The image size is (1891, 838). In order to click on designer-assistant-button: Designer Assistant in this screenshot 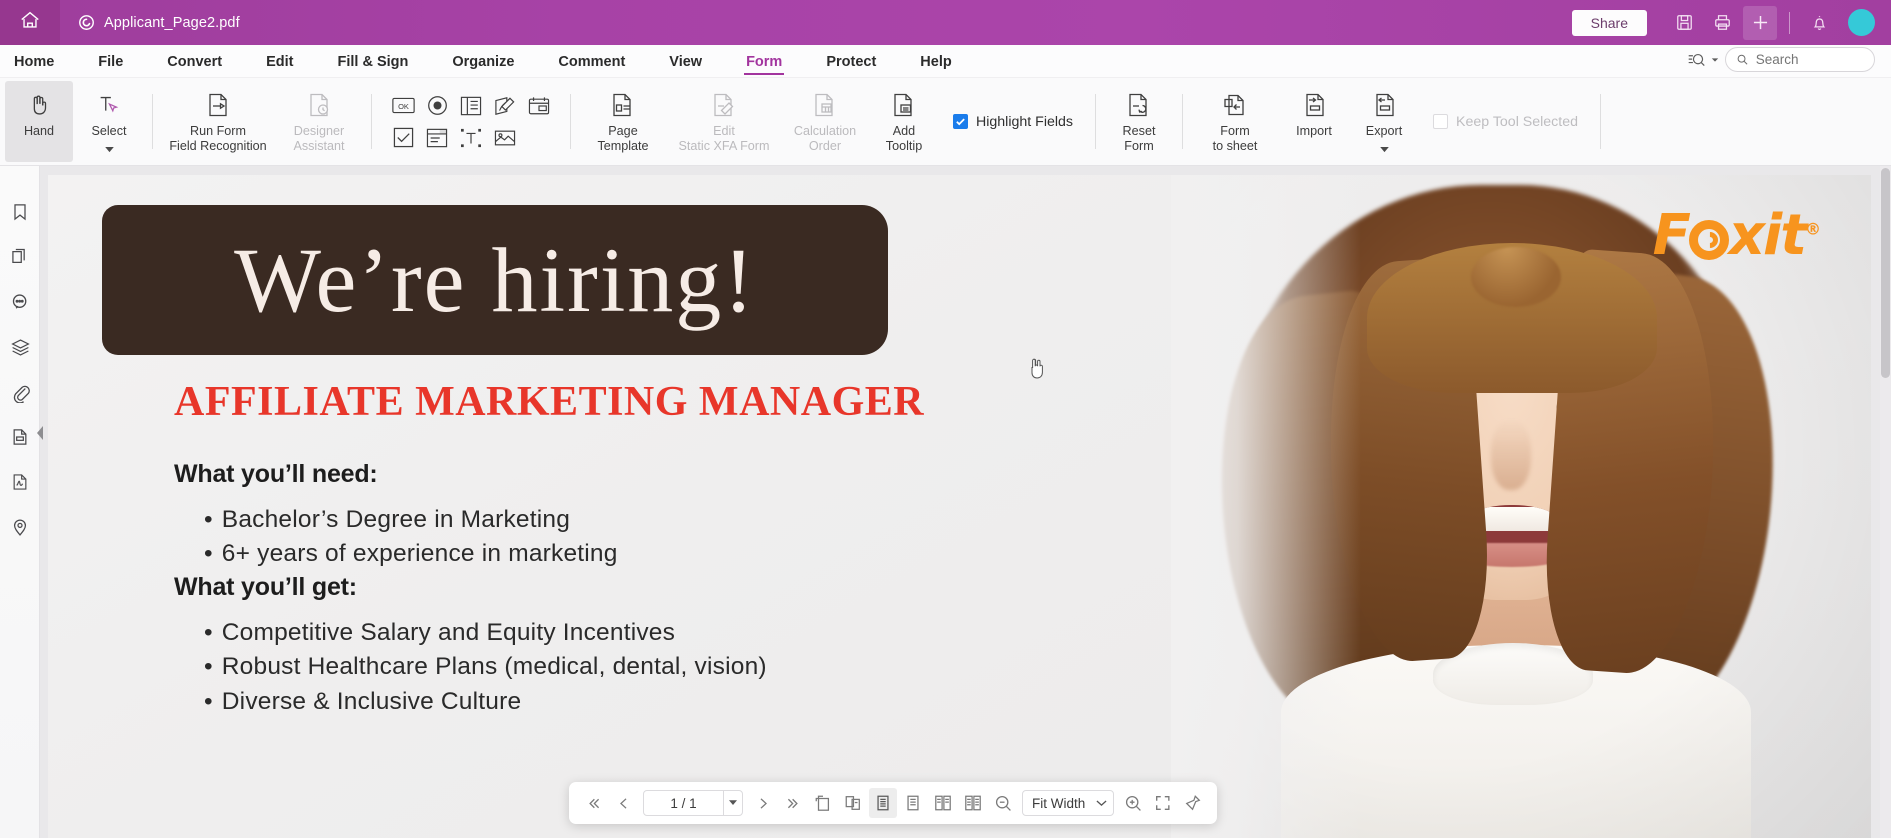, I will do `click(319, 121)`.